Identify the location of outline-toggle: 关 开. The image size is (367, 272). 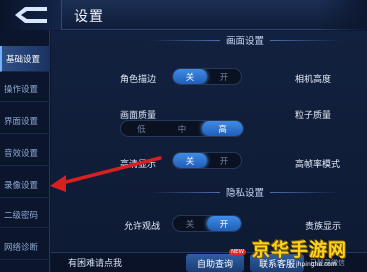
(207, 76).